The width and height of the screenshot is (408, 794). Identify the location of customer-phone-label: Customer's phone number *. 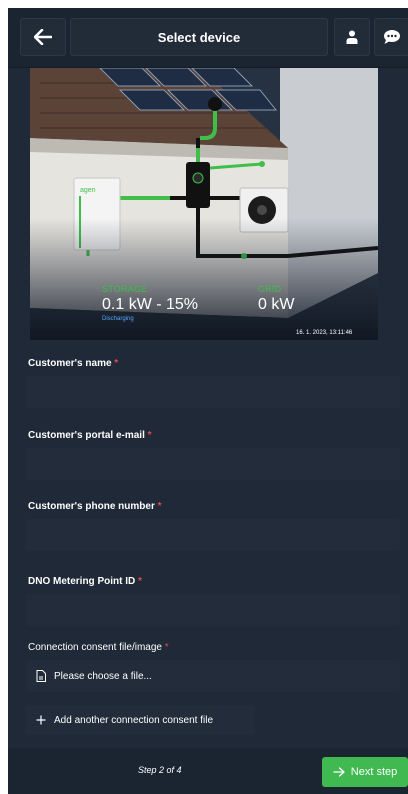
(95, 506).